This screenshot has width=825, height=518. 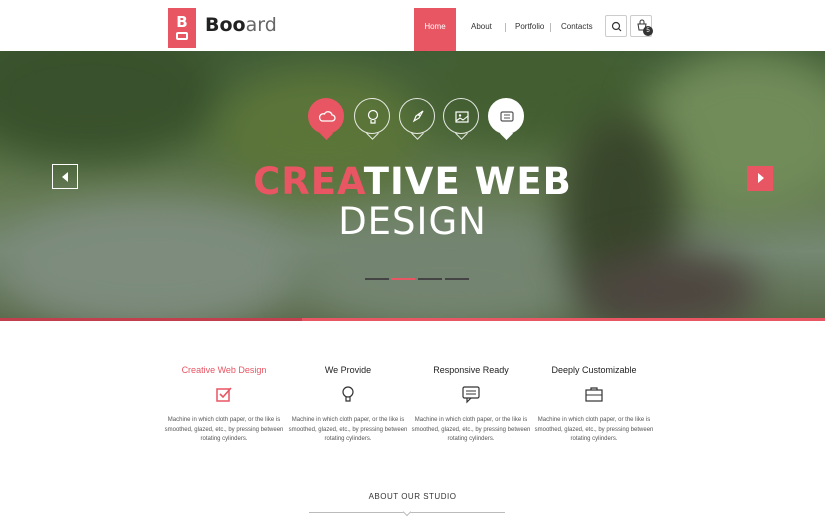 What do you see at coordinates (151, 319) in the screenshot?
I see `hero-progress-bar` at bounding box center [151, 319].